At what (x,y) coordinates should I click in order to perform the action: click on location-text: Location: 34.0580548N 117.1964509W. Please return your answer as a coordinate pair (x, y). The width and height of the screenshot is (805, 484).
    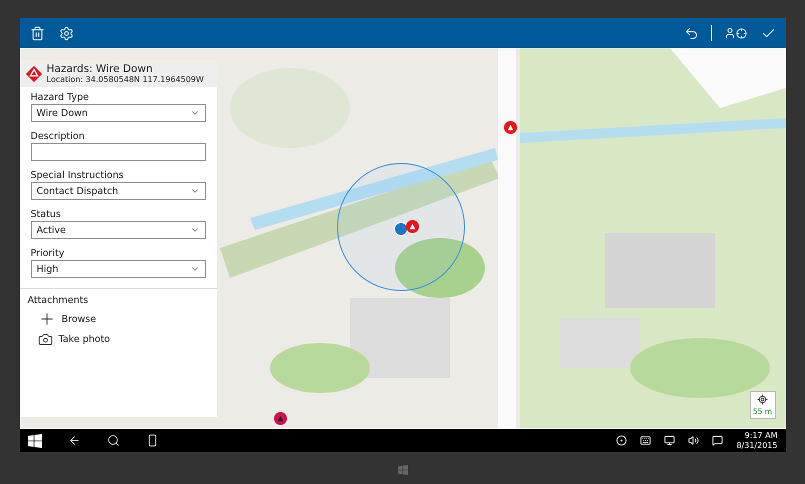
    Looking at the image, I should click on (125, 79).